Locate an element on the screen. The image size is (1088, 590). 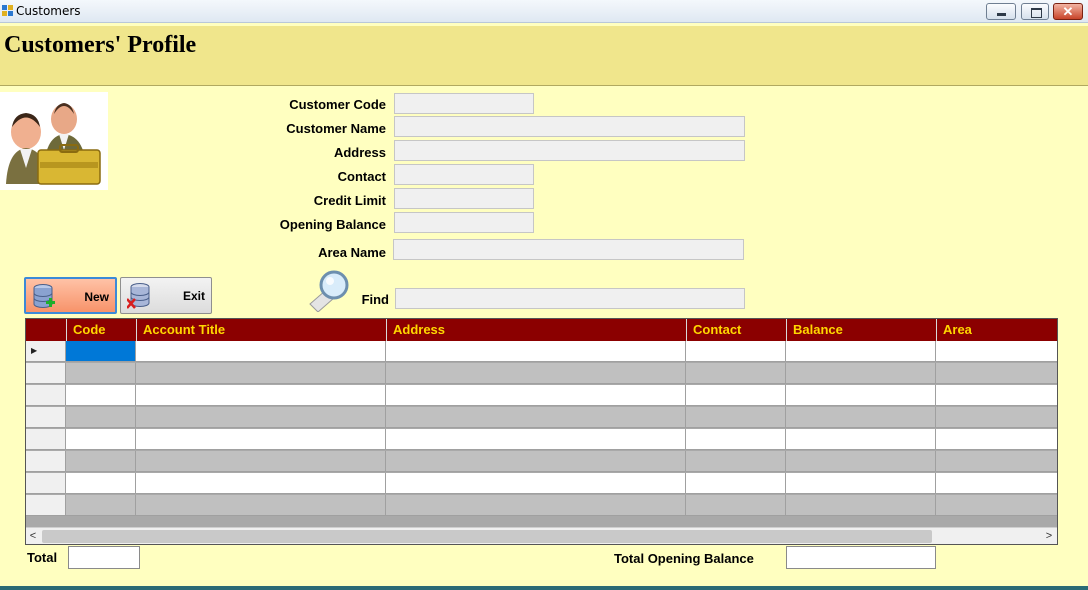
header-banner: Customers' Profile is located at coordinates (544, 56).